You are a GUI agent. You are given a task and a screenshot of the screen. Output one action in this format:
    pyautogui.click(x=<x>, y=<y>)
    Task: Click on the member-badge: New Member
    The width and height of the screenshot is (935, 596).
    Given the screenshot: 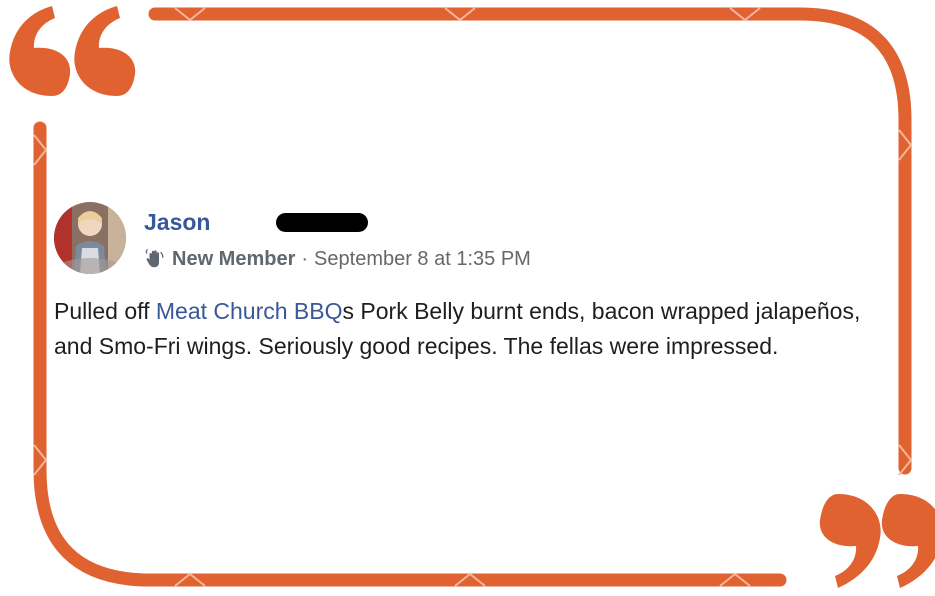 What is the action you would take?
    pyautogui.click(x=233, y=259)
    